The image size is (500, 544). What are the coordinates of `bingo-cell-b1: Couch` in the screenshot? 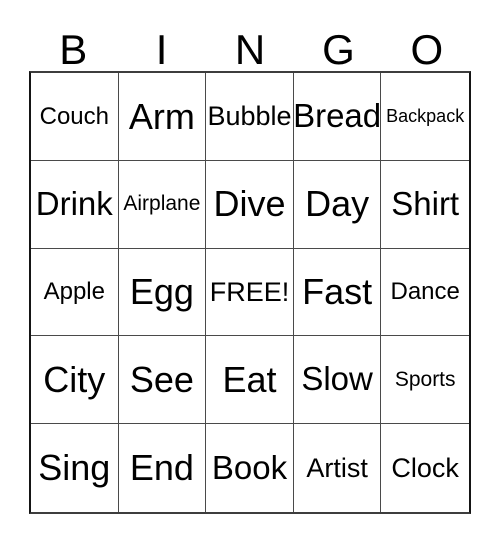 It's located at (75, 117).